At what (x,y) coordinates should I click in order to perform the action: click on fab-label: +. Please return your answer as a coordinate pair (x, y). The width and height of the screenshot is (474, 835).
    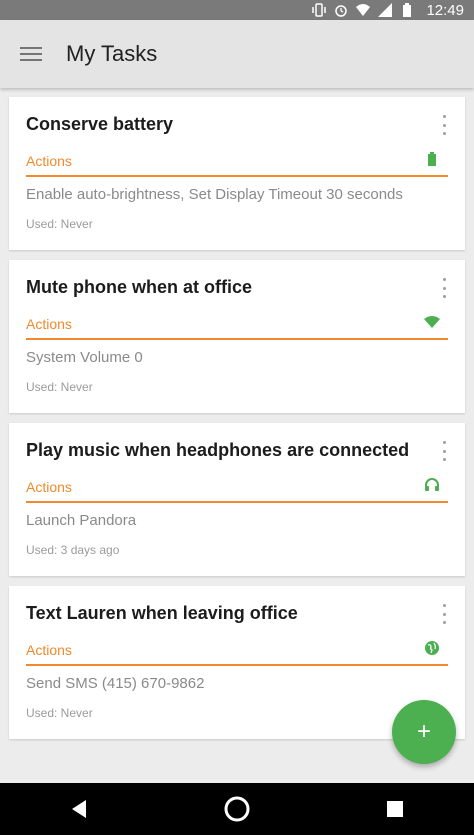
    Looking at the image, I should click on (423, 731).